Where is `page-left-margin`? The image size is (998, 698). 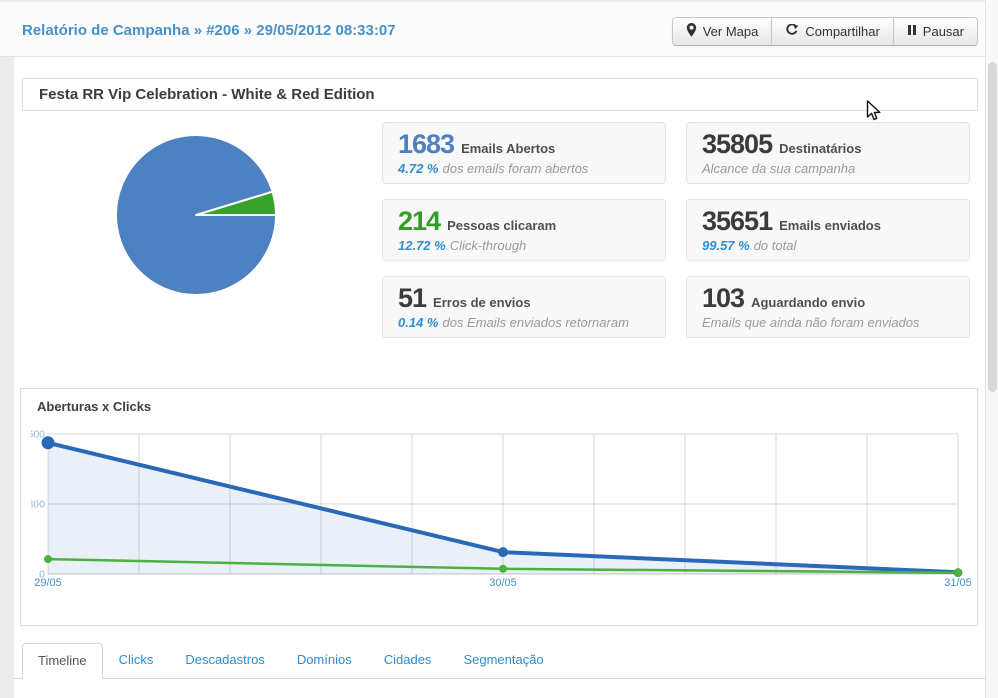
page-left-margin is located at coordinates (7, 377).